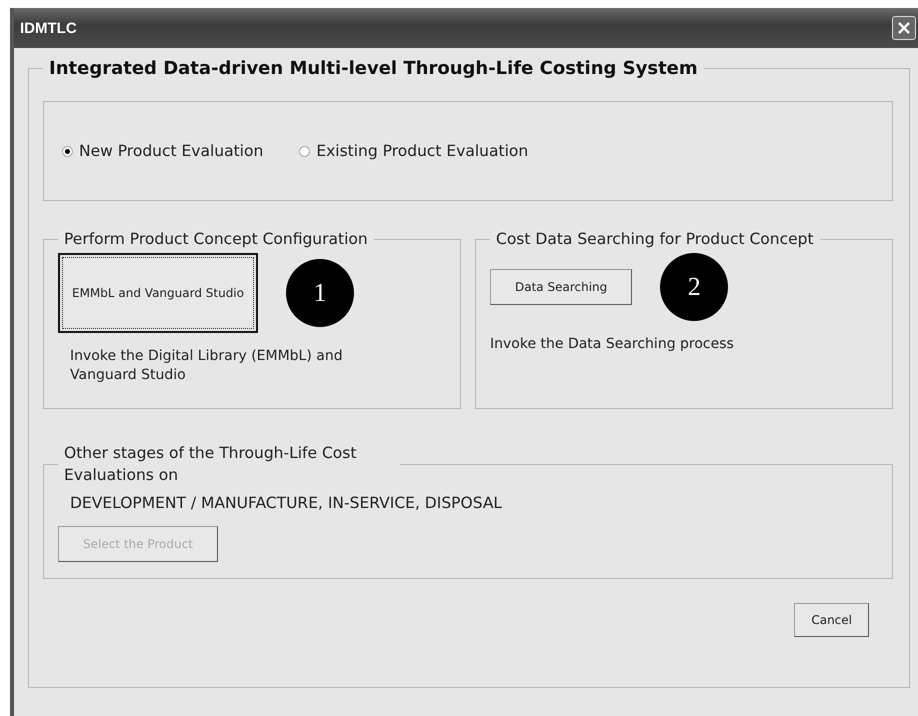 The image size is (918, 716). I want to click on number-badge: 1, so click(320, 292).